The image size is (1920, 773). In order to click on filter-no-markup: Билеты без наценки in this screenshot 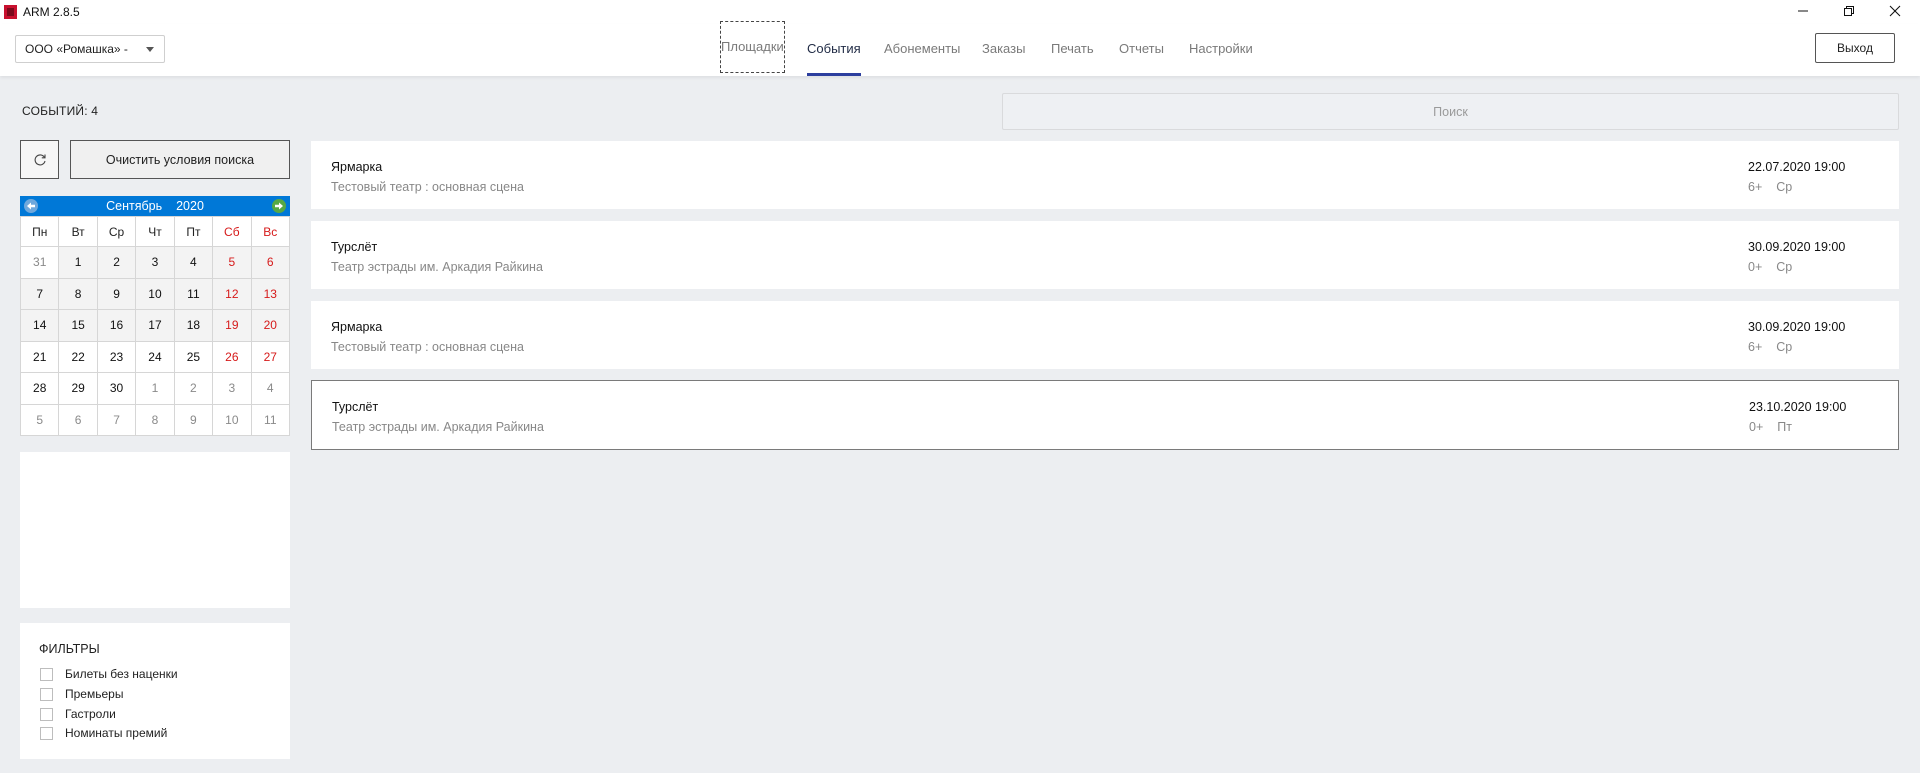, I will do `click(109, 674)`.